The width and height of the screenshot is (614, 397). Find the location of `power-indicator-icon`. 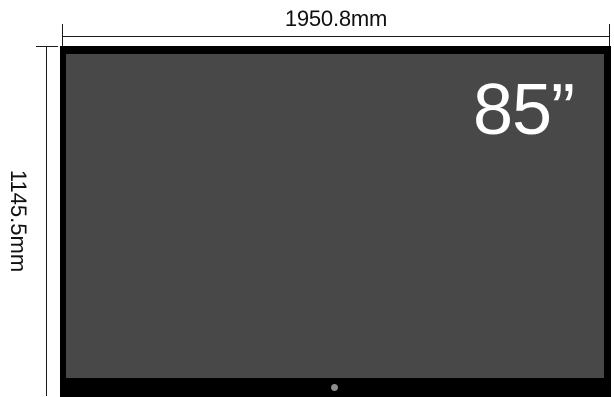

power-indicator-icon is located at coordinates (334, 387).